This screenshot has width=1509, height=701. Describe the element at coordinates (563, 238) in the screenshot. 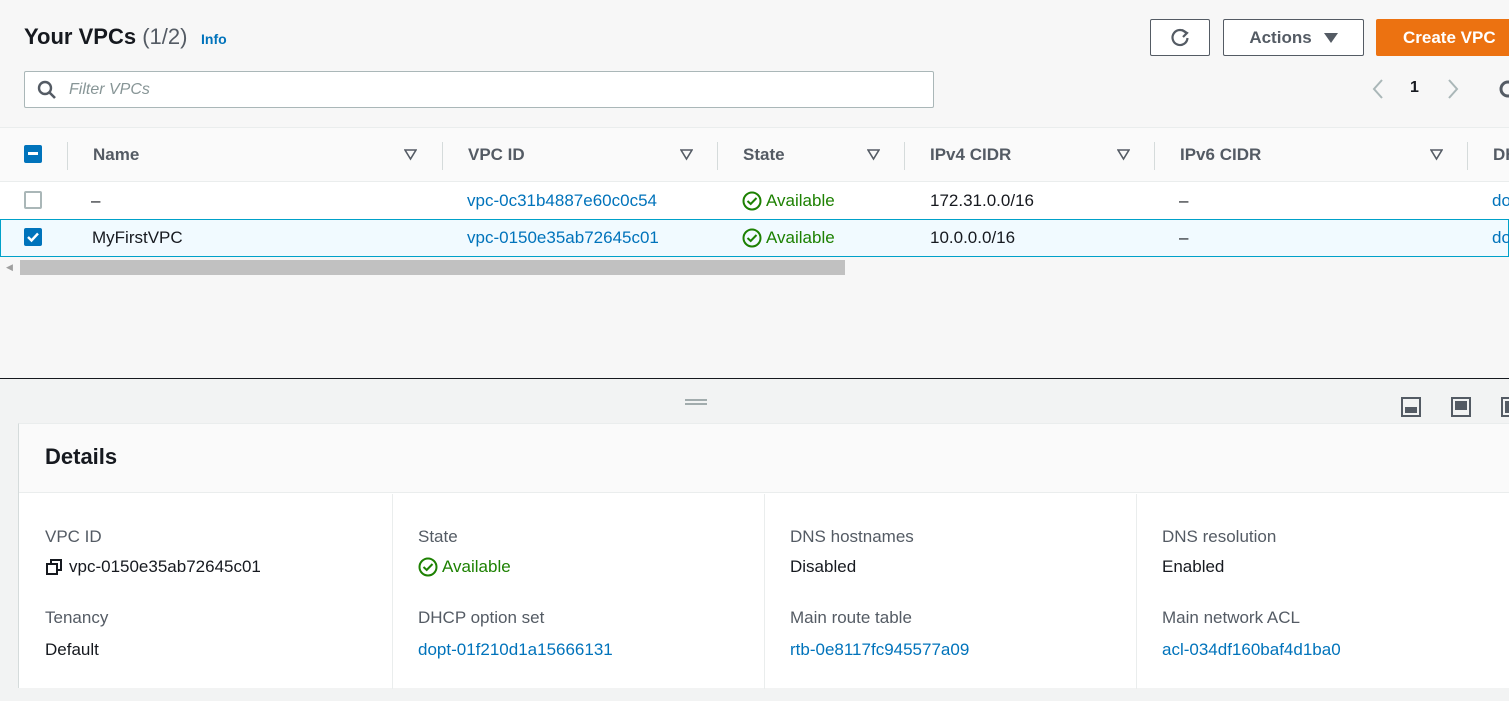

I see `row-vpc-id-link: vpc-0150e35ab72645c01` at that location.